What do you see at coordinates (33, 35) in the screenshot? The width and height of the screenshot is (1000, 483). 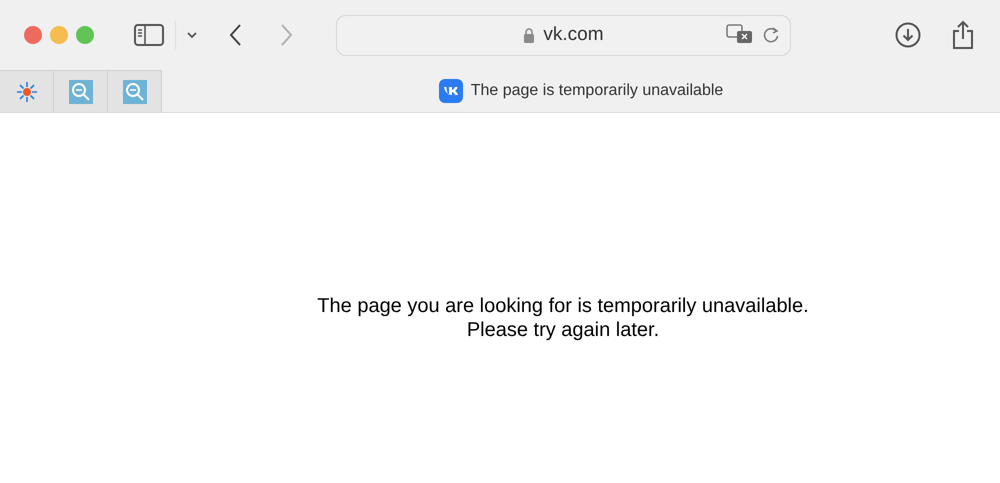 I see `close-button` at bounding box center [33, 35].